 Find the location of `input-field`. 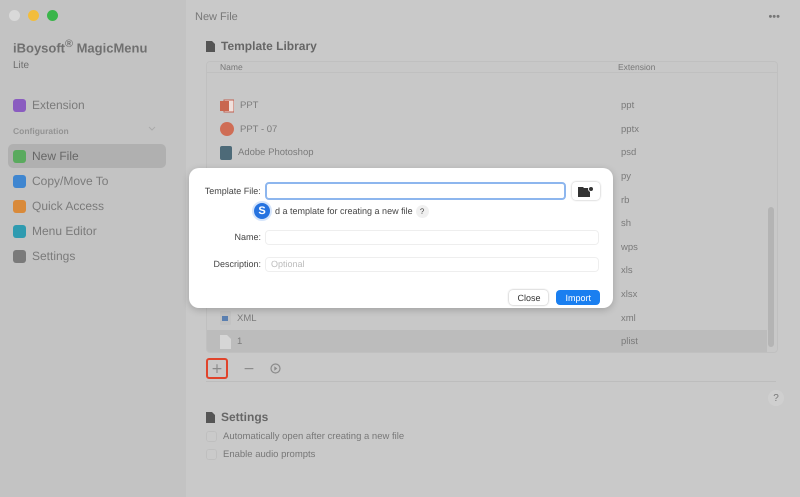

input-field is located at coordinates (415, 191).